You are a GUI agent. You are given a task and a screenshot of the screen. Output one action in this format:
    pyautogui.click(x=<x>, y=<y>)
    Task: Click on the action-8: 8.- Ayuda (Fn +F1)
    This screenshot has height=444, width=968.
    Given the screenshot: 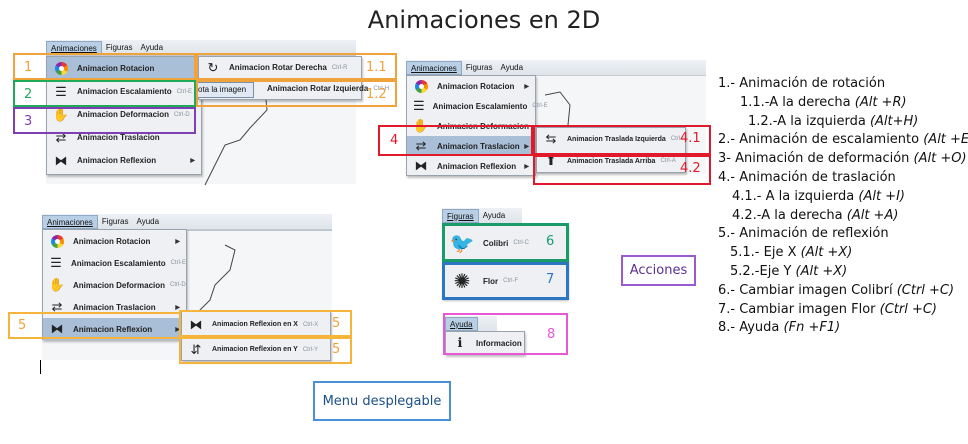 What is the action you would take?
    pyautogui.click(x=779, y=328)
    